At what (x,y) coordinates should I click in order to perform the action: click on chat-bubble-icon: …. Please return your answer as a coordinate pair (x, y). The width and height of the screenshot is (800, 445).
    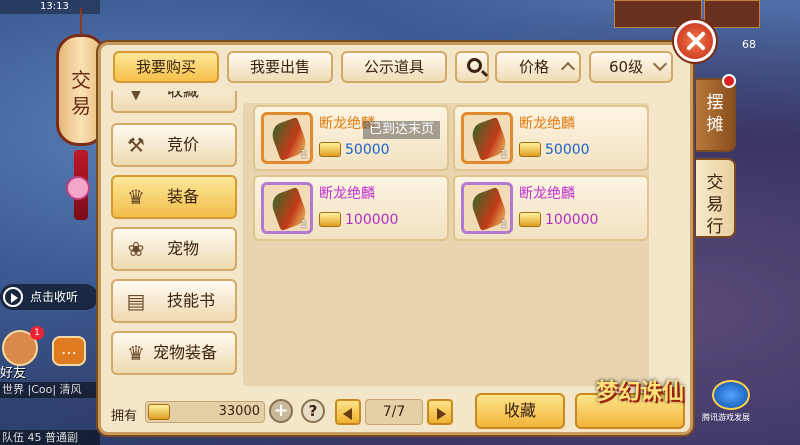
    Looking at the image, I should click on (69, 348).